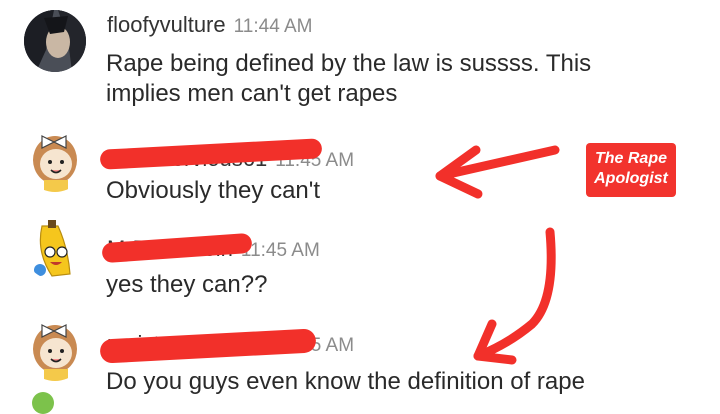 The height and width of the screenshot is (414, 720). What do you see at coordinates (280, 250) in the screenshot?
I see `timestamp: 11:45 AM` at bounding box center [280, 250].